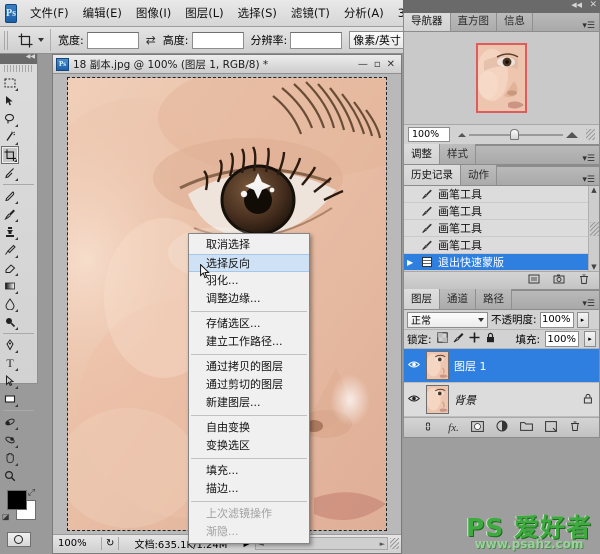 The width and height of the screenshot is (600, 554). I want to click on slider-knob, so click(515, 134).